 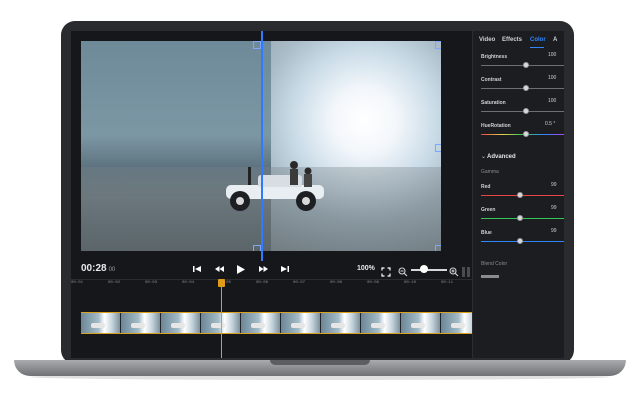 I want to click on saturation-value: 100, so click(x=552, y=101).